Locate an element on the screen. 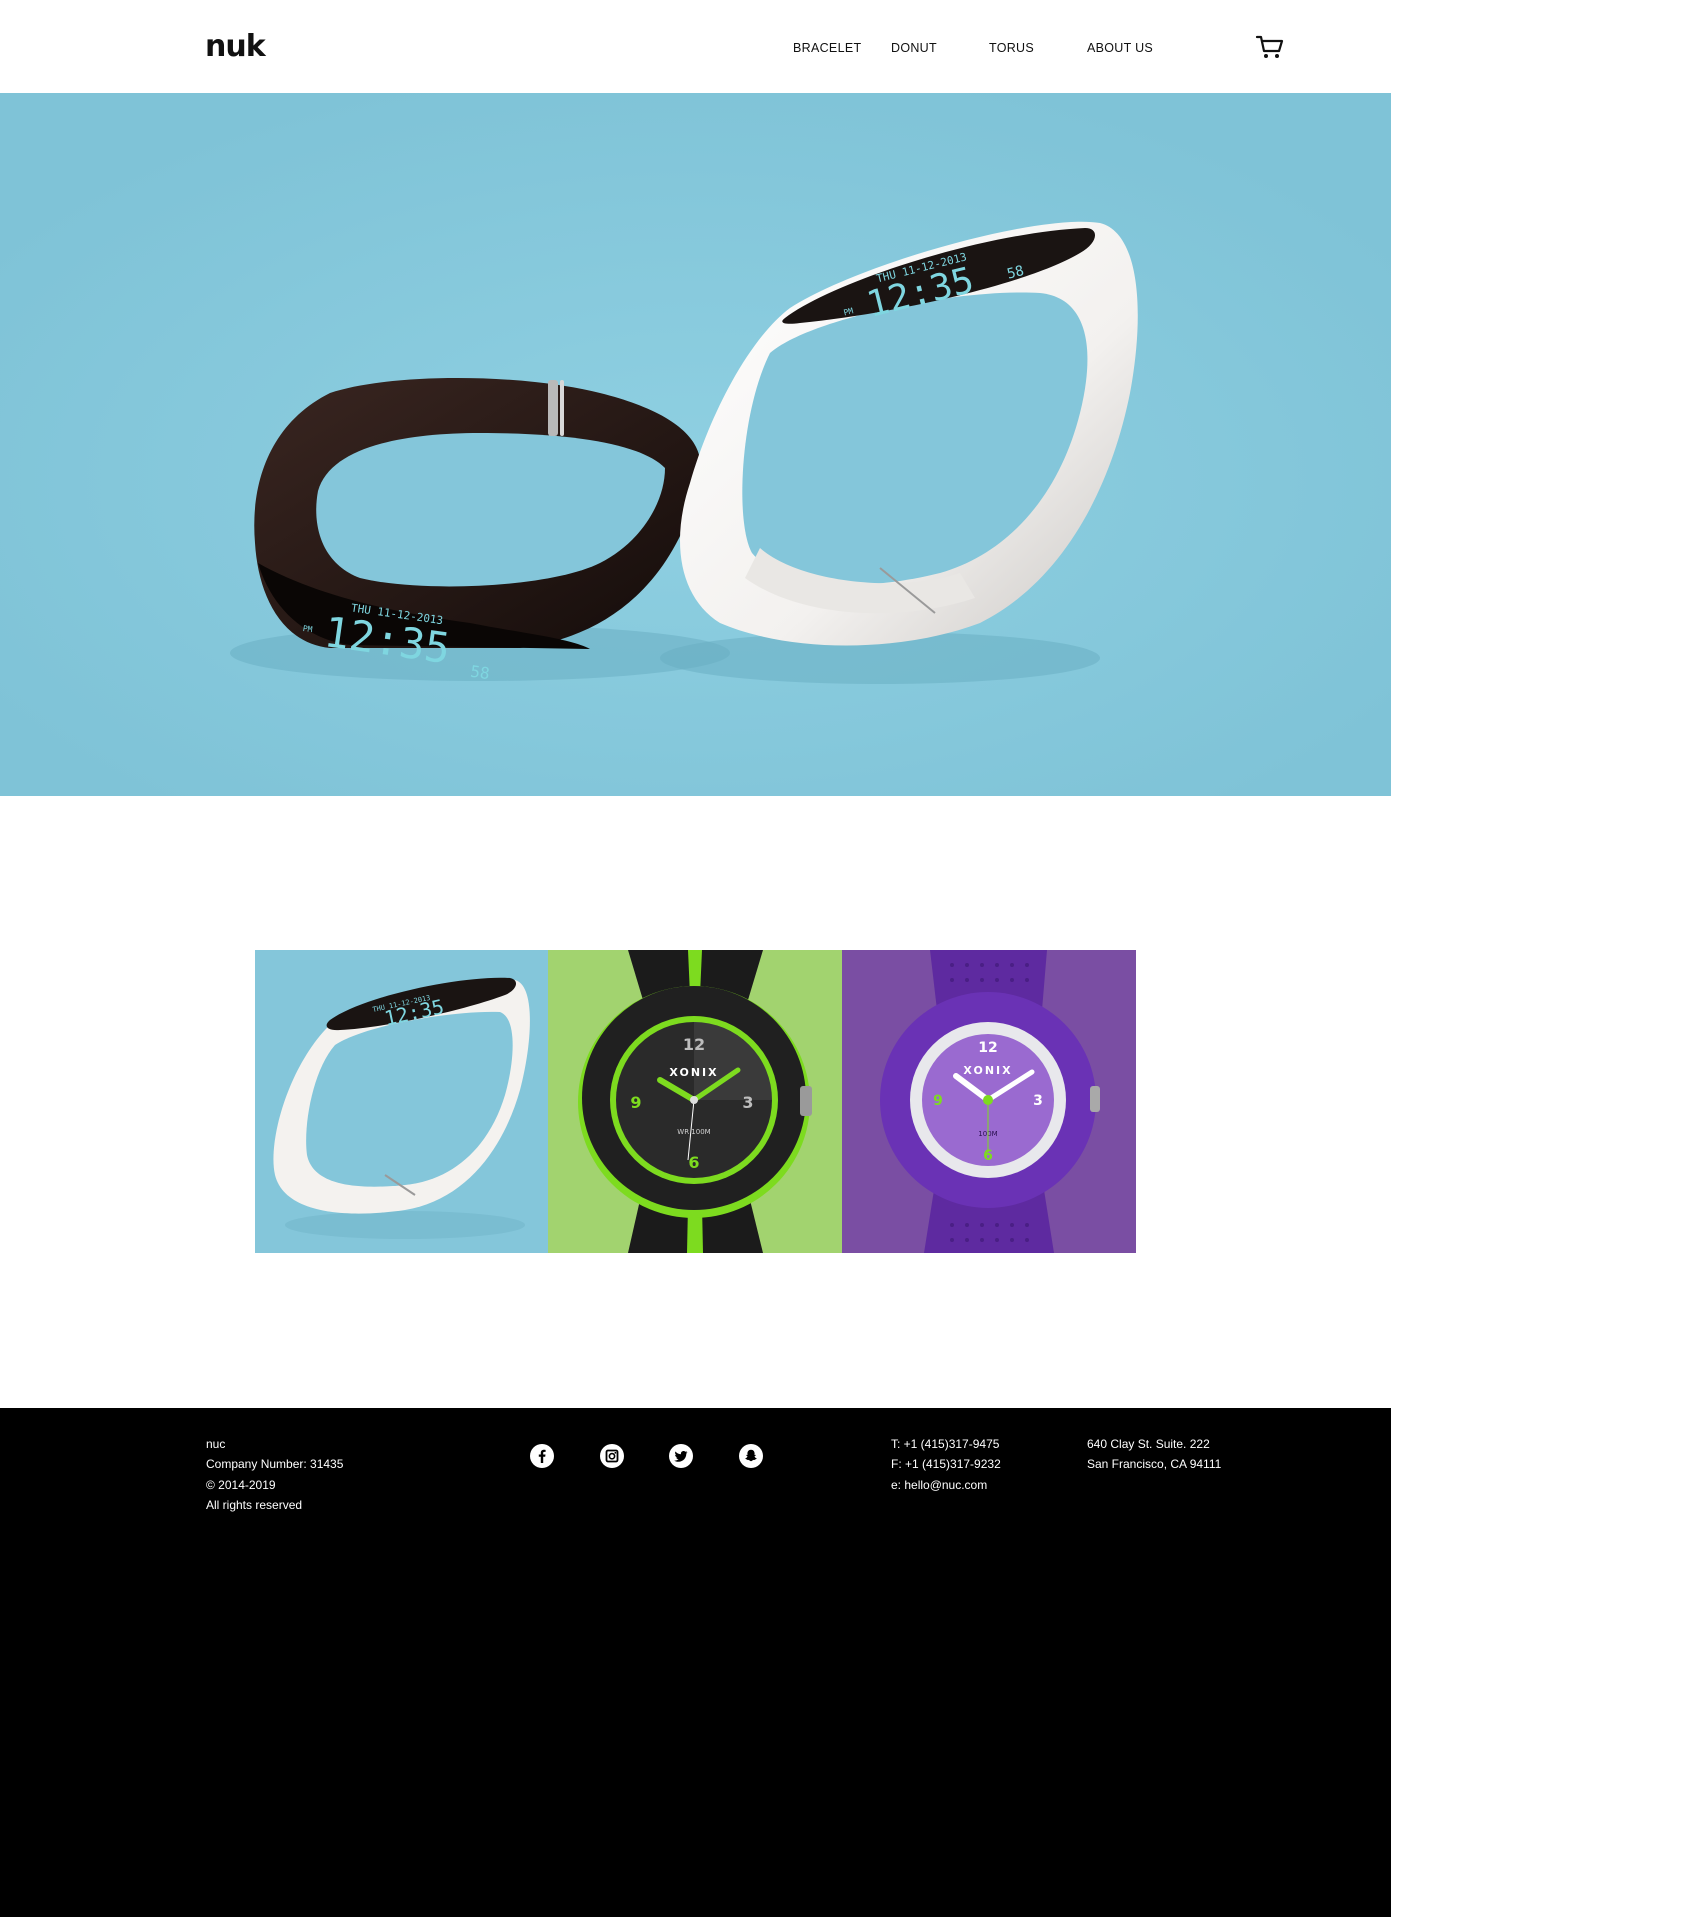 The width and height of the screenshot is (1700, 1917). footer-fax: F: +1 (415)317-9232 is located at coordinates (946, 1464).